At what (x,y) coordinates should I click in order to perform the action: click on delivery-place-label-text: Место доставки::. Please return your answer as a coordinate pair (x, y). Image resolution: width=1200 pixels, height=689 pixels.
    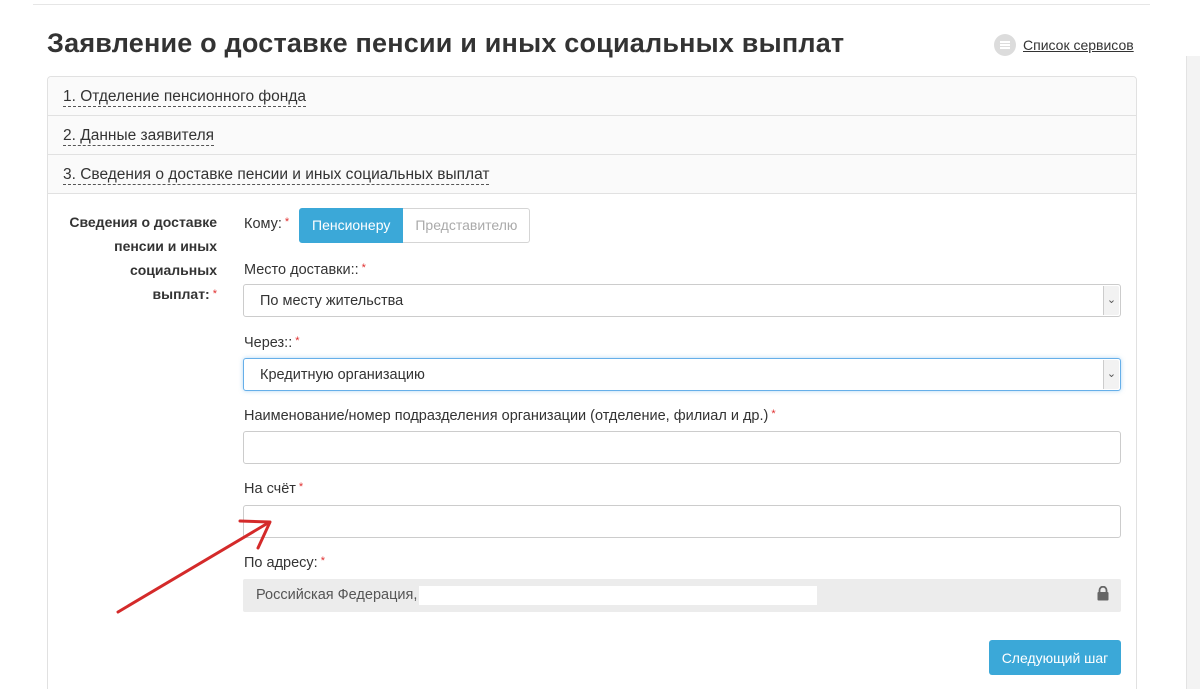
    Looking at the image, I should click on (301, 270).